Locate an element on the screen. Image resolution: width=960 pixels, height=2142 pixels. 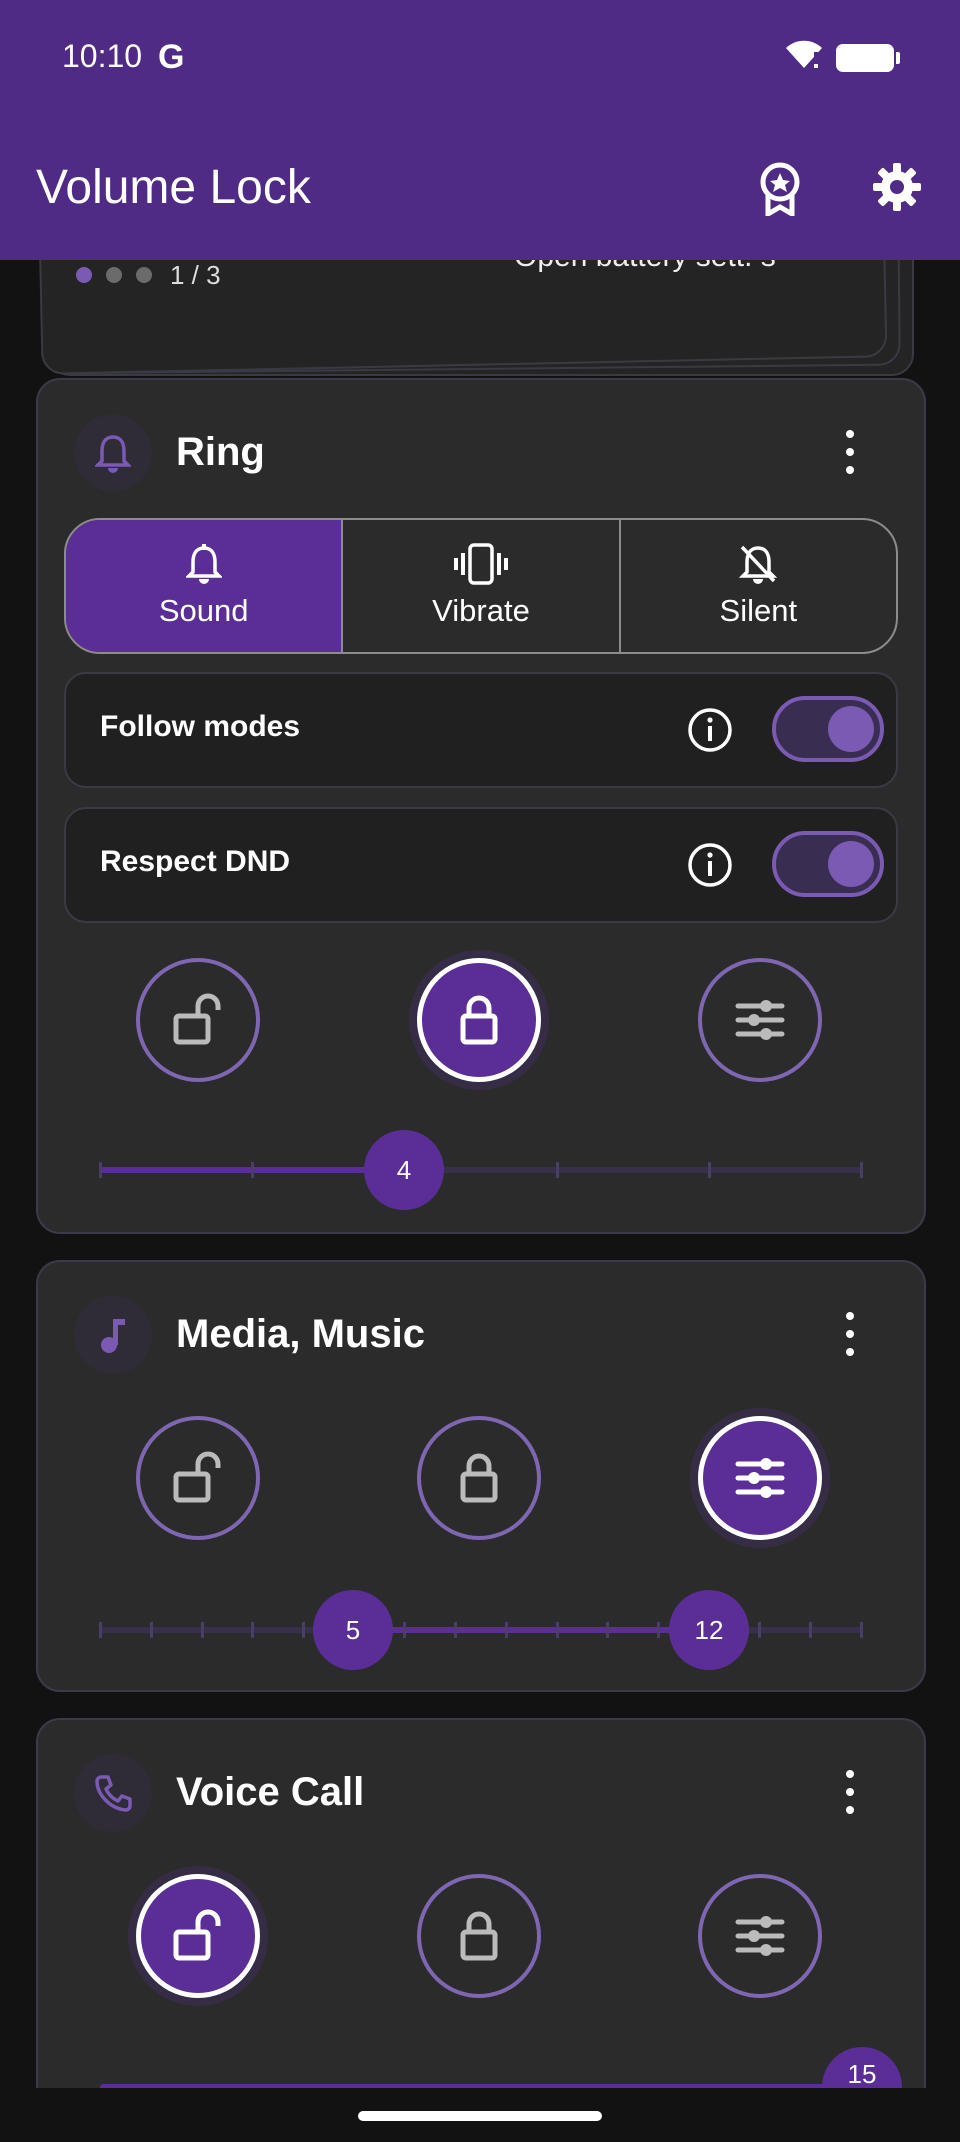
voice-slider-track is located at coordinates (481, 2086).